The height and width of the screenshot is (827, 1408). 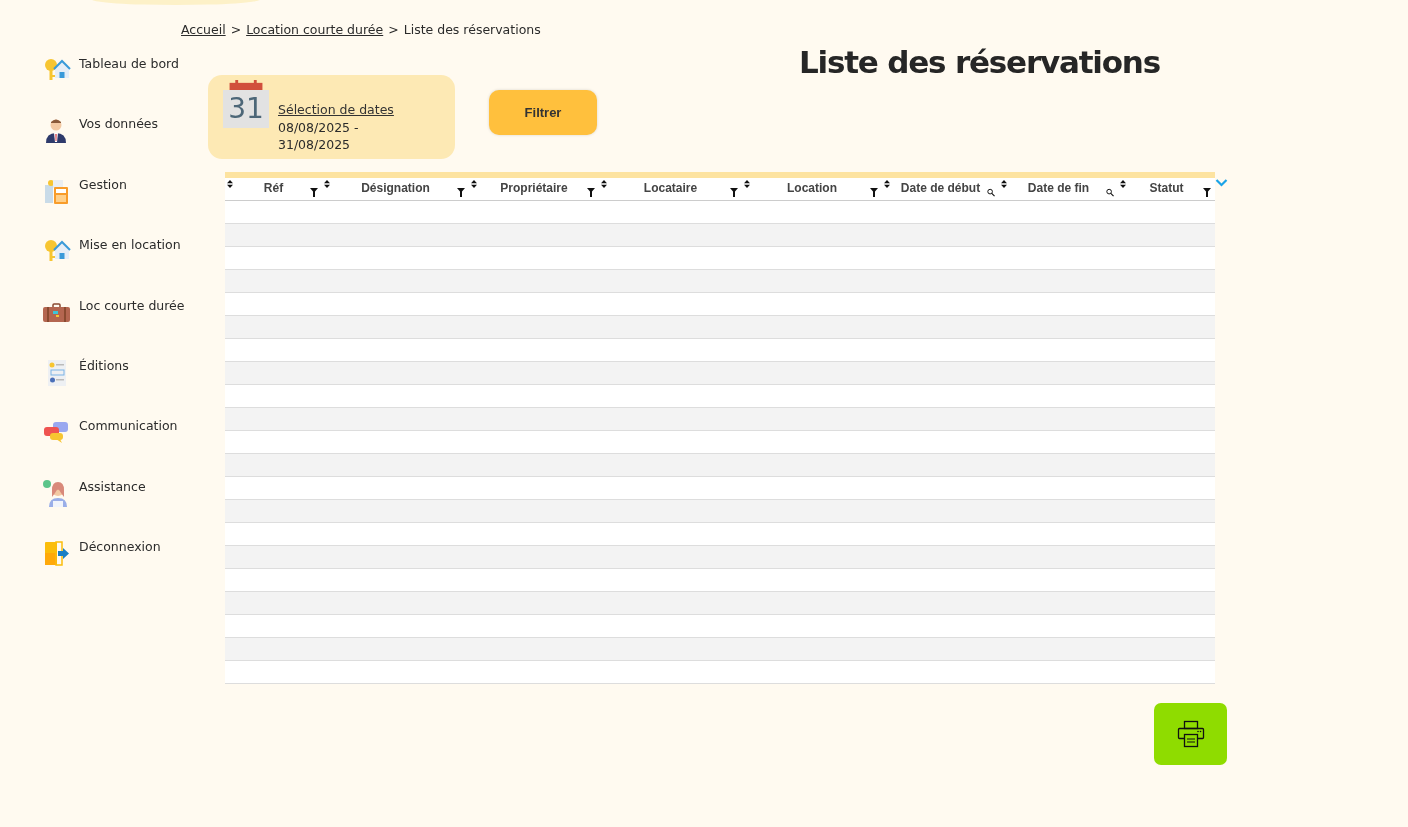 What do you see at coordinates (979, 62) in the screenshot?
I see `page-title: Liste des réservations` at bounding box center [979, 62].